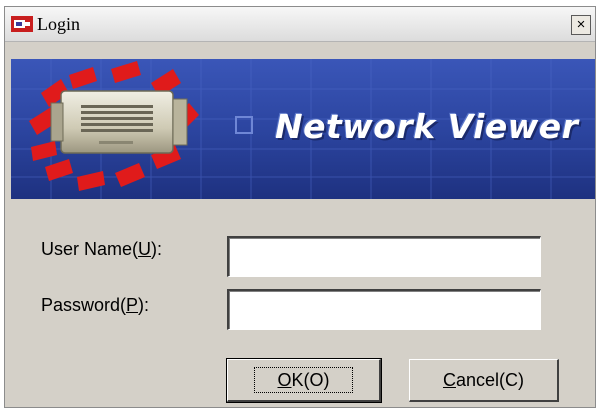  I want to click on cancel-button-label: Cancel(C), so click(483, 380).